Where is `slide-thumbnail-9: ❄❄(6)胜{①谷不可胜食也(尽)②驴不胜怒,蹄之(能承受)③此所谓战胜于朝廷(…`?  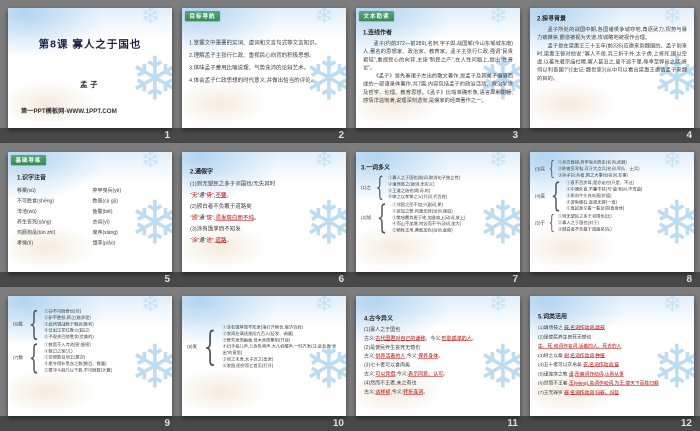
slide-thumbnail-9: ❄❄(6)胜{①谷不可胜食也(尽)②驴不胜怒,蹄之(能承受)③此所谓战胜于朝廷(… is located at coordinates (90, 356).